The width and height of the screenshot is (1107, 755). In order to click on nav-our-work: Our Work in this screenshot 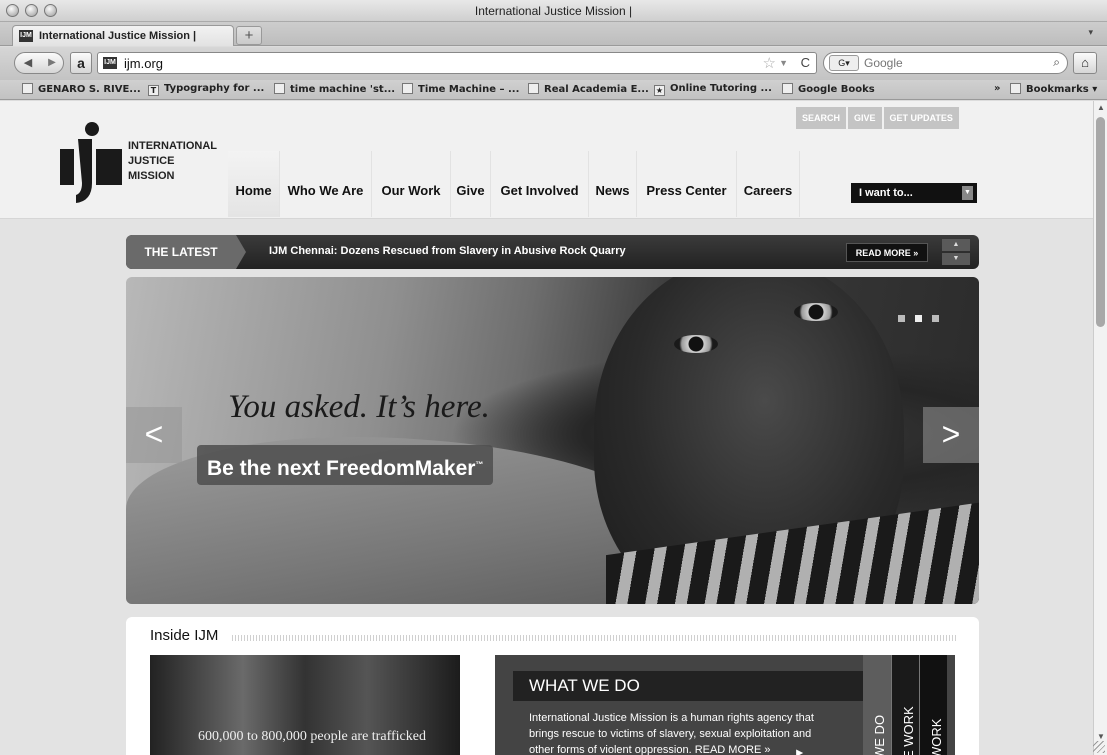, I will do `click(411, 184)`.